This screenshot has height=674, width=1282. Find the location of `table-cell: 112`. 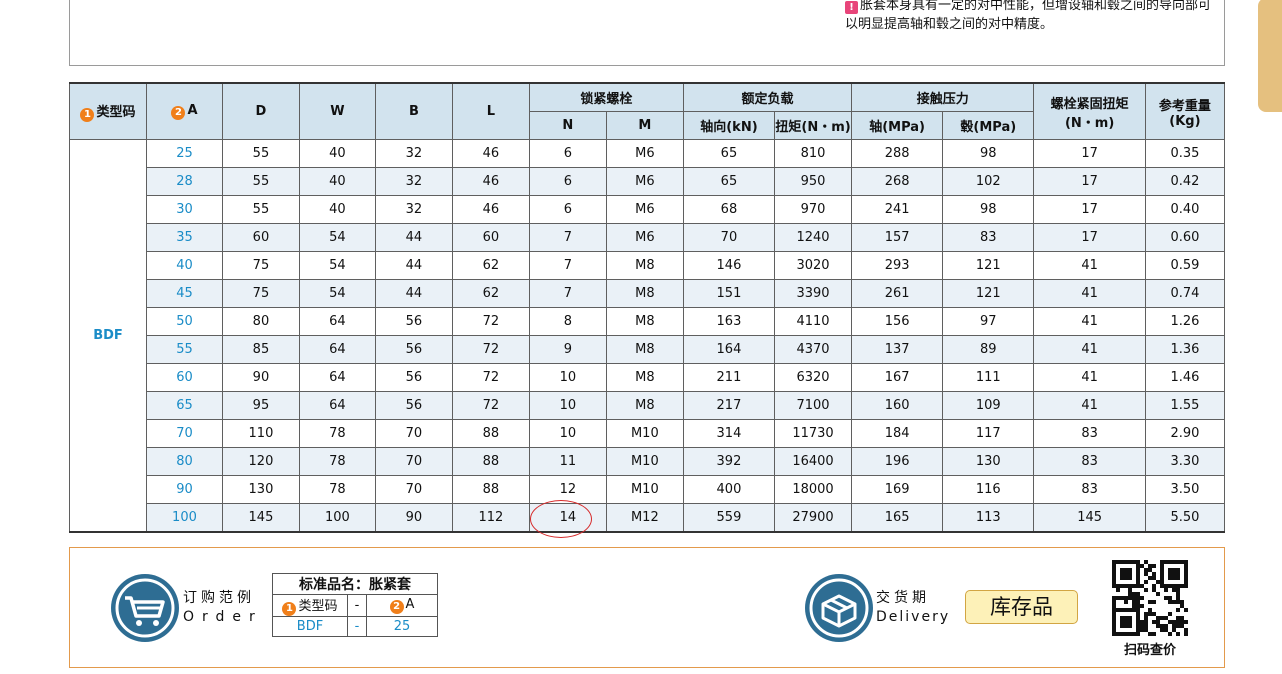

table-cell: 112 is located at coordinates (490, 518).